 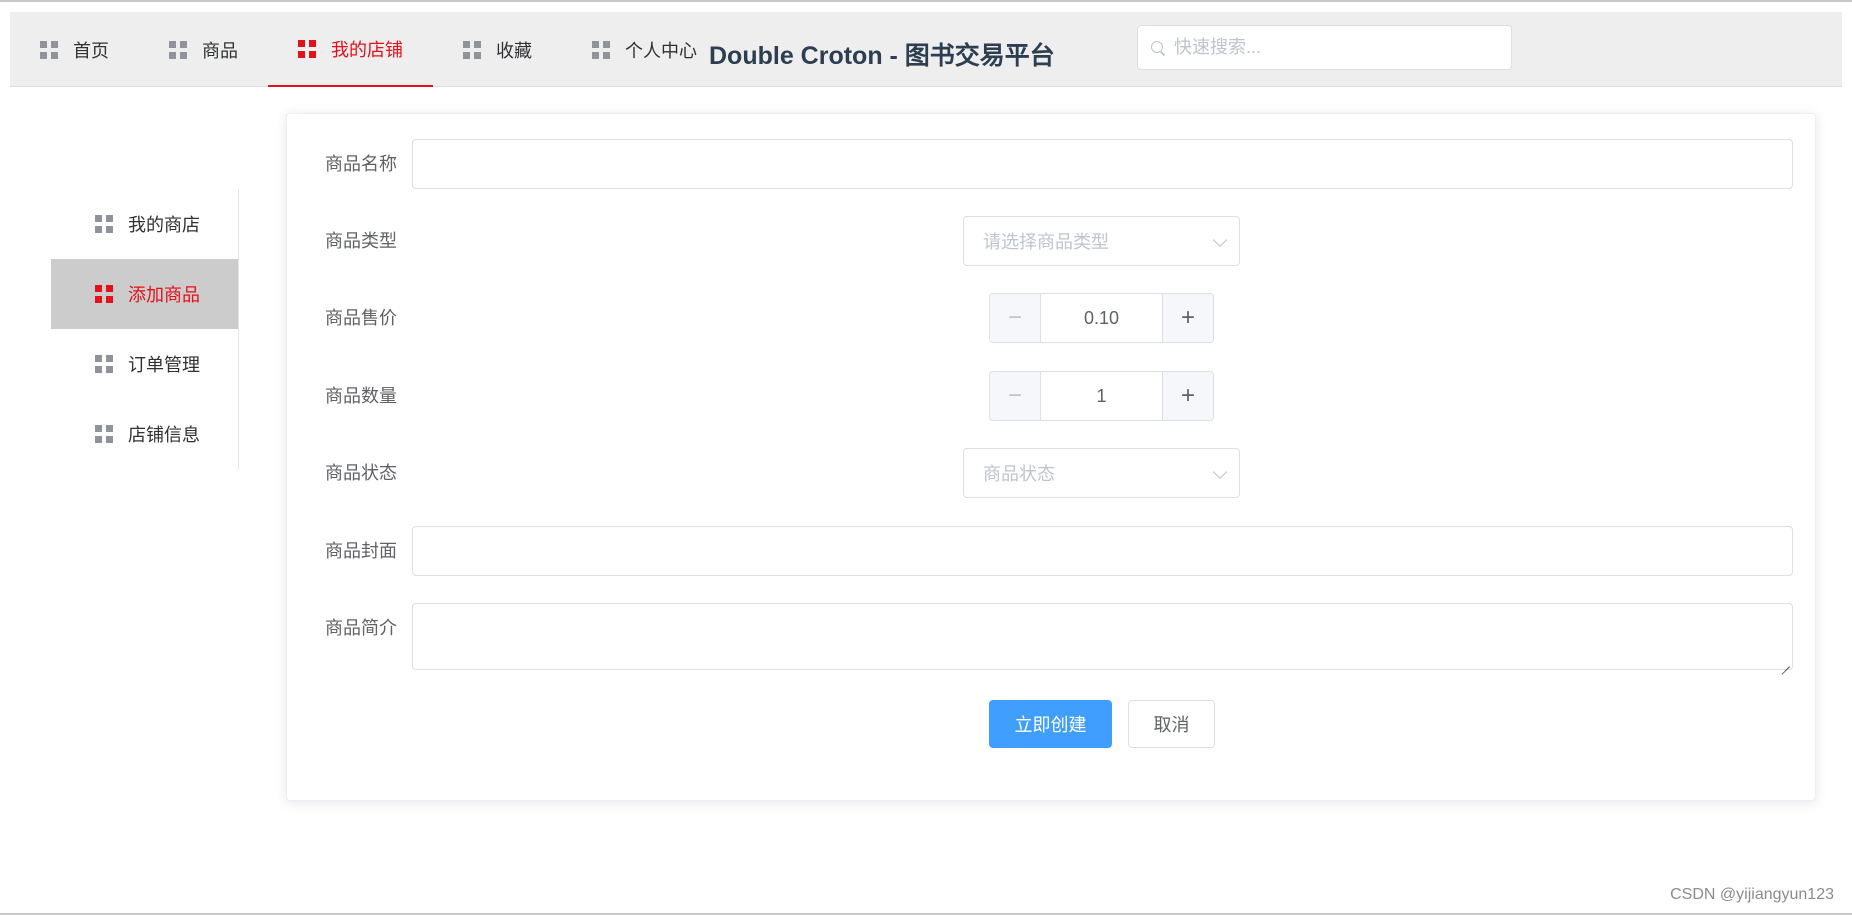 What do you see at coordinates (164, 225) in the screenshot?
I see `sidebar-item-label: 我的商店` at bounding box center [164, 225].